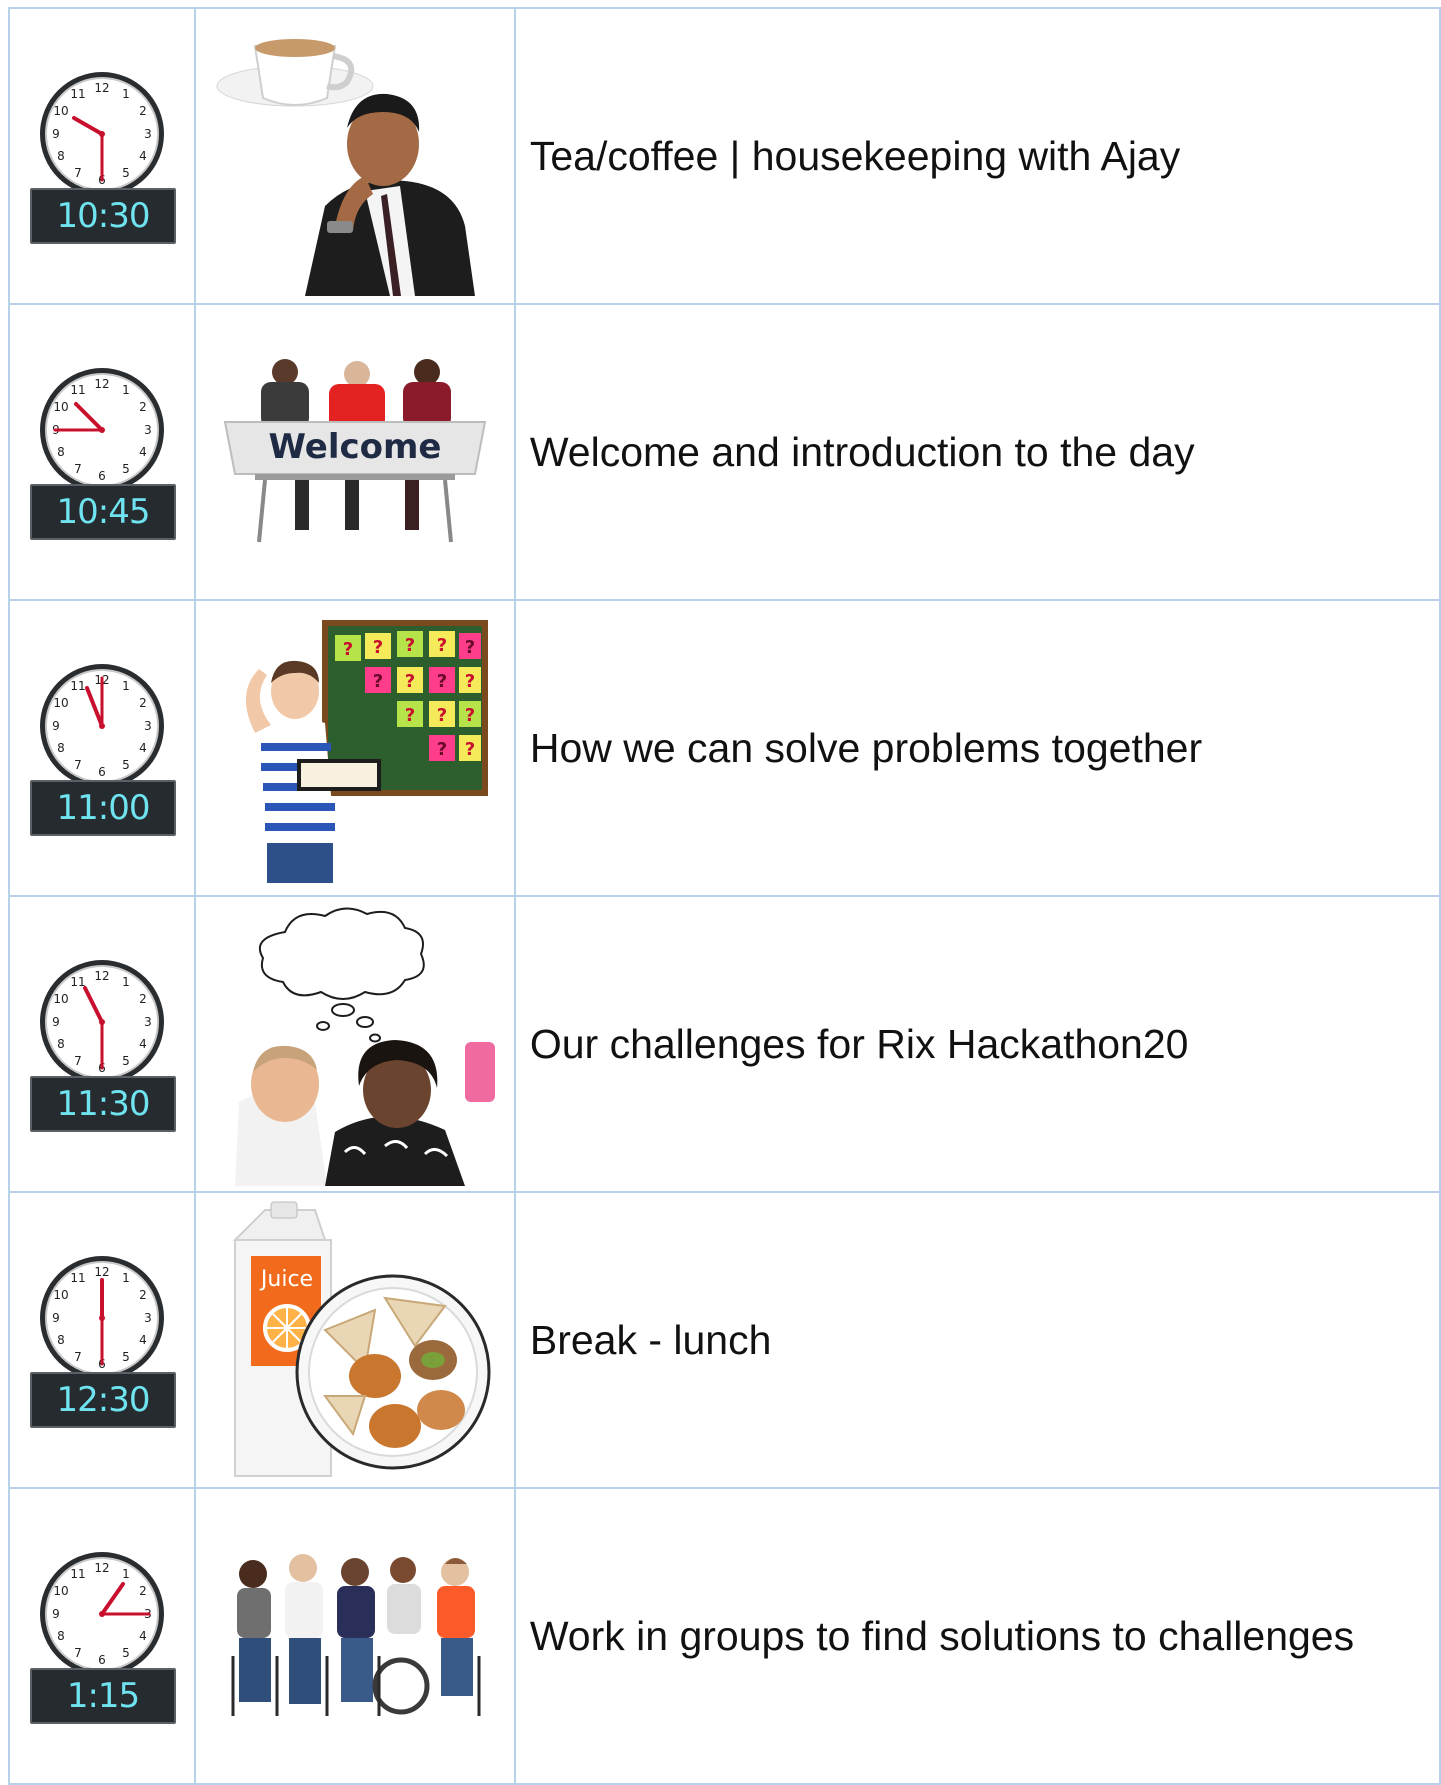 The width and height of the screenshot is (1441, 1785). What do you see at coordinates (855, 155) in the screenshot?
I see `activity-label: Tea/coffee | housekeeping with Ajay` at bounding box center [855, 155].